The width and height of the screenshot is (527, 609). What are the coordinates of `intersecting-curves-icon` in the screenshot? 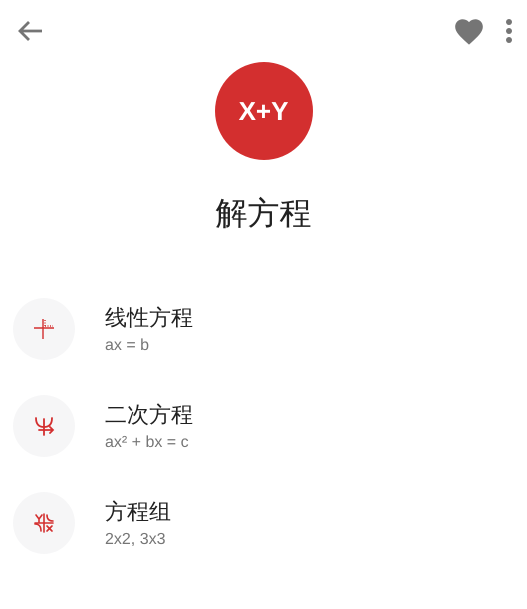 It's located at (44, 523).